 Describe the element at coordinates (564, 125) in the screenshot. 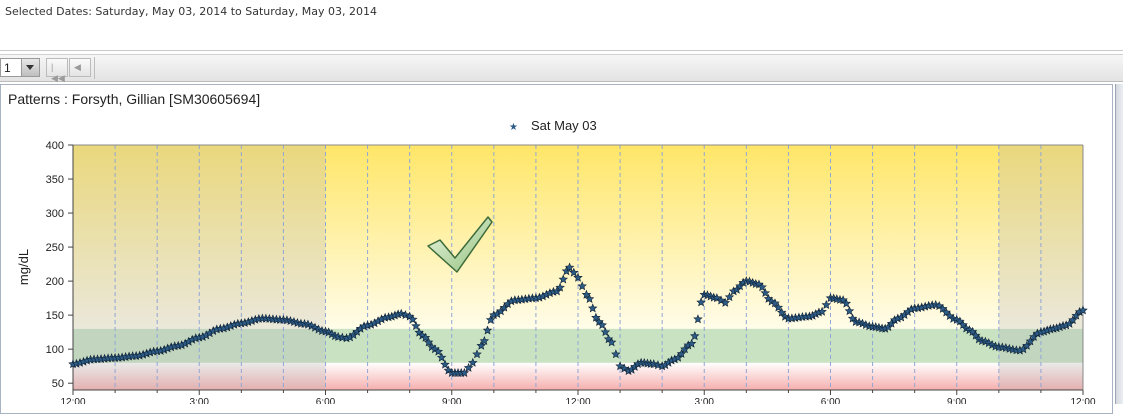

I see `legend-label: Sat May 03` at that location.